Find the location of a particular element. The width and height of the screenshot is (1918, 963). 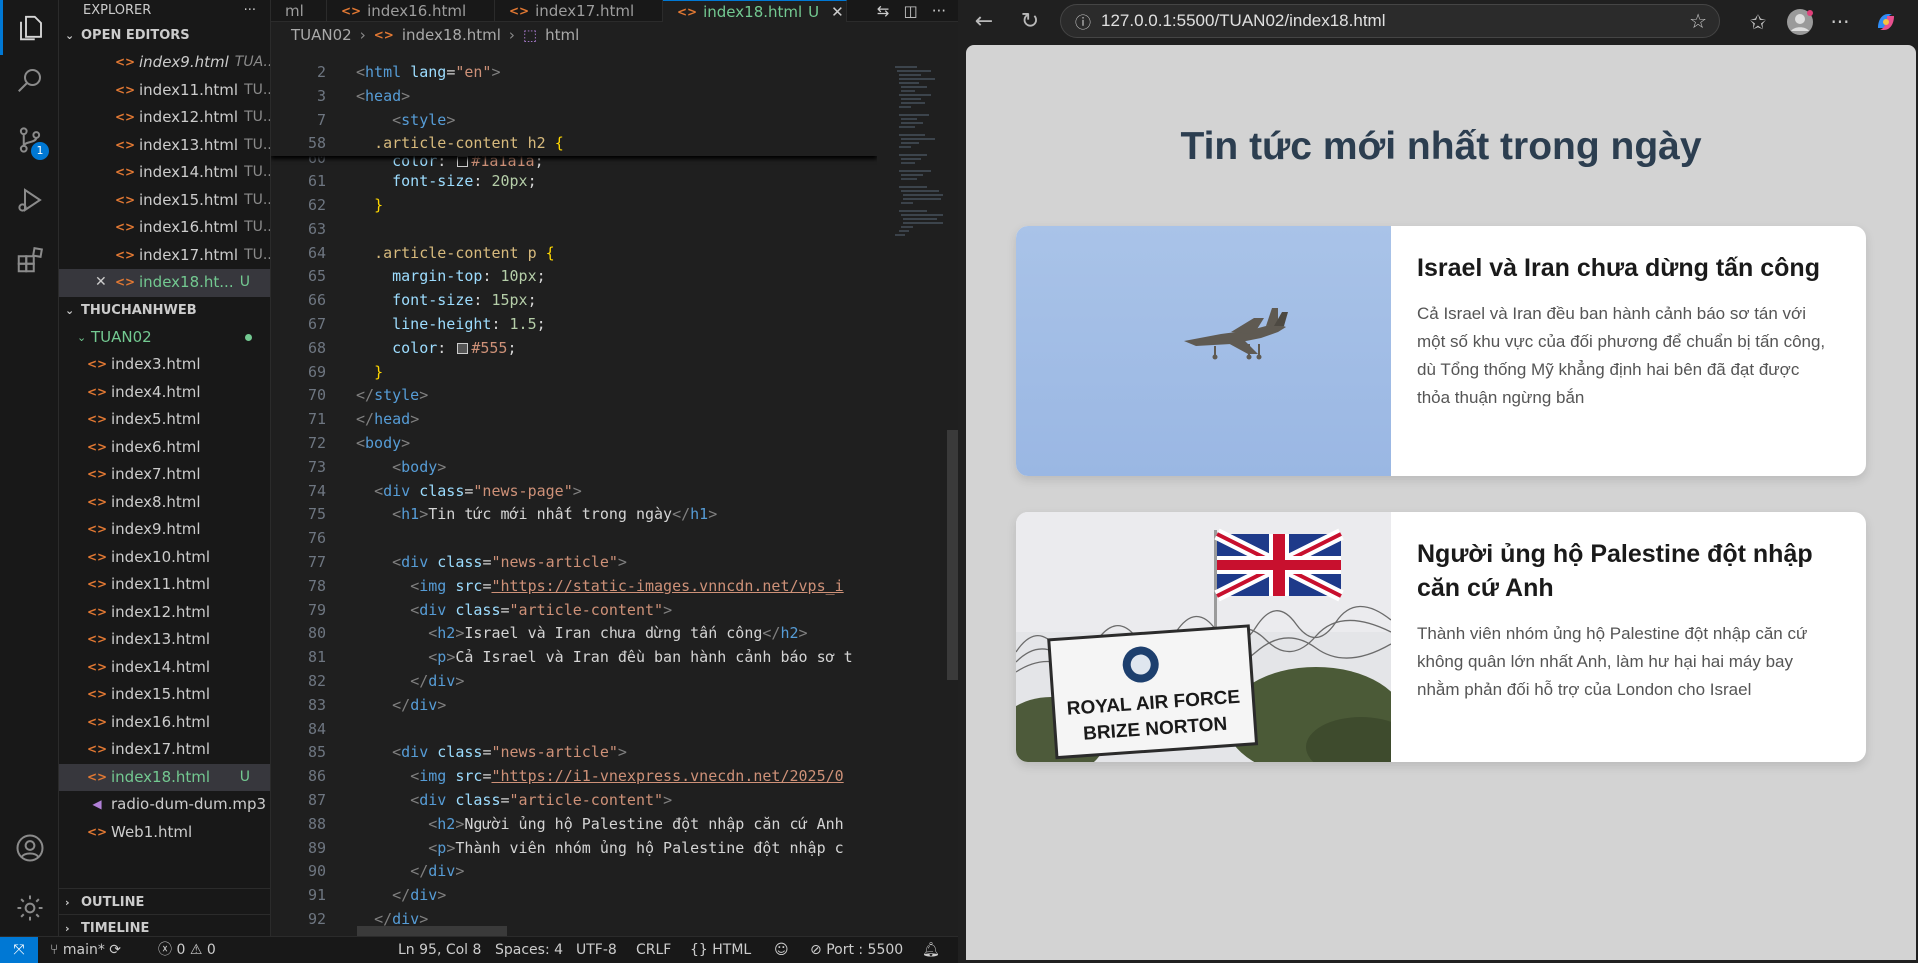

file-tree-item: <> index16.html is located at coordinates (164, 723).